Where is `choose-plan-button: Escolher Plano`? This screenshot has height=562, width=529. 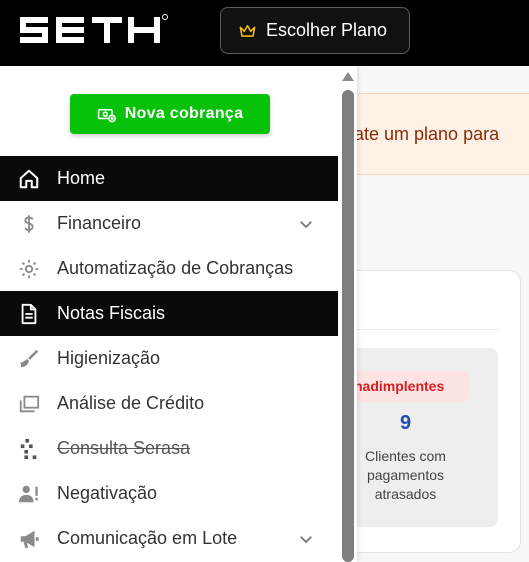
choose-plan-button: Escolher Plano is located at coordinates (315, 30).